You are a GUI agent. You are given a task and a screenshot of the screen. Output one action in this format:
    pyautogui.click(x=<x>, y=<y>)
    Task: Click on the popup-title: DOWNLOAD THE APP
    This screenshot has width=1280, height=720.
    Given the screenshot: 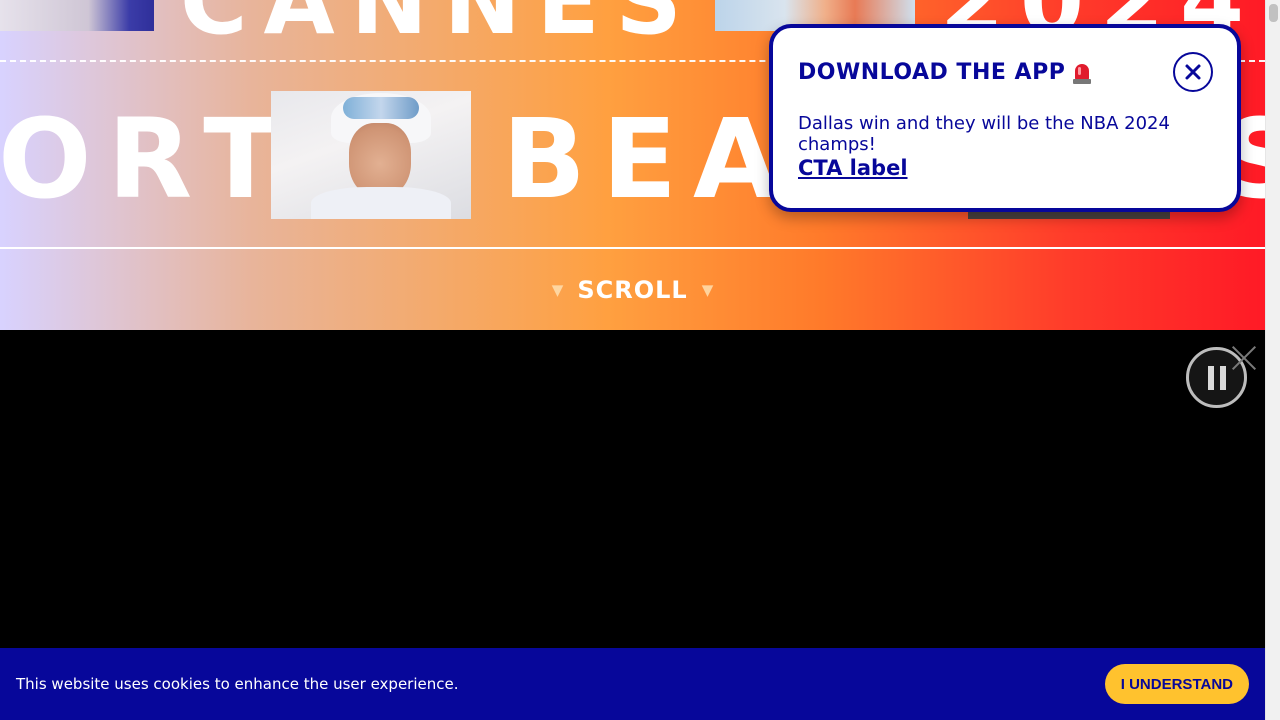 What is the action you would take?
    pyautogui.click(x=945, y=72)
    